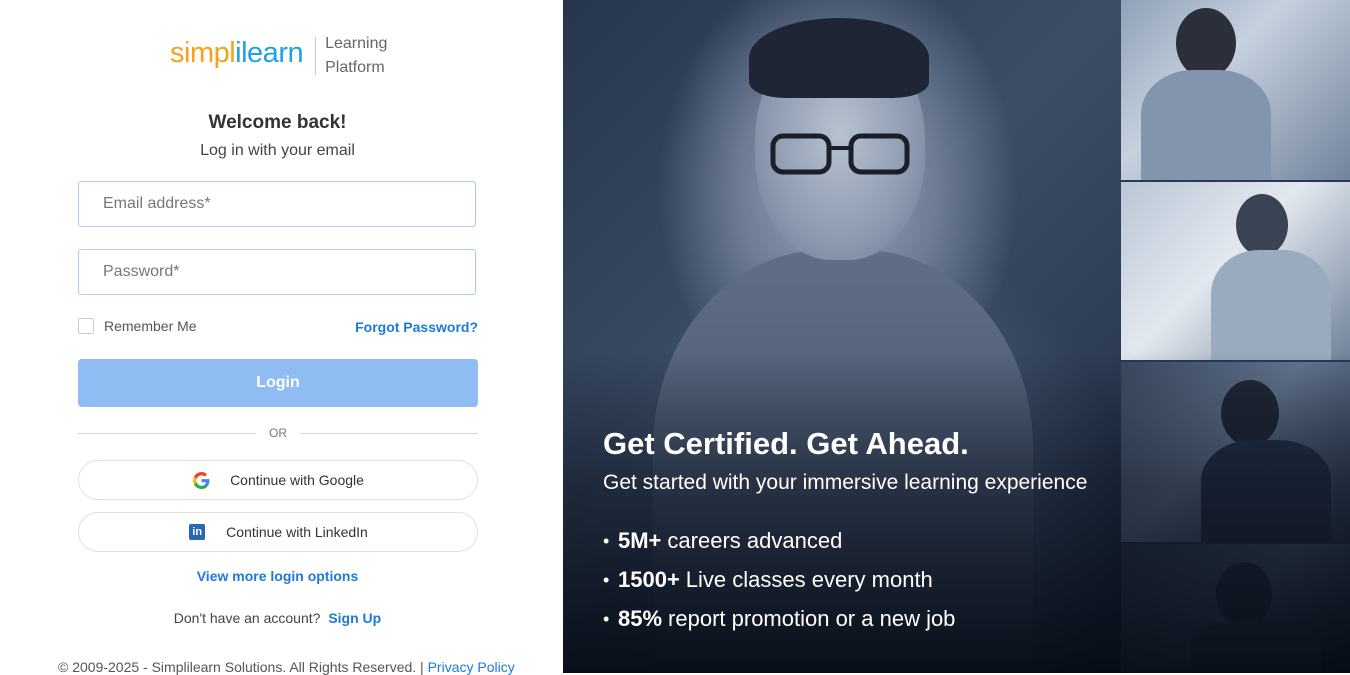 The width and height of the screenshot is (1350, 675). What do you see at coordinates (316, 56) in the screenshot?
I see `logo-divider` at bounding box center [316, 56].